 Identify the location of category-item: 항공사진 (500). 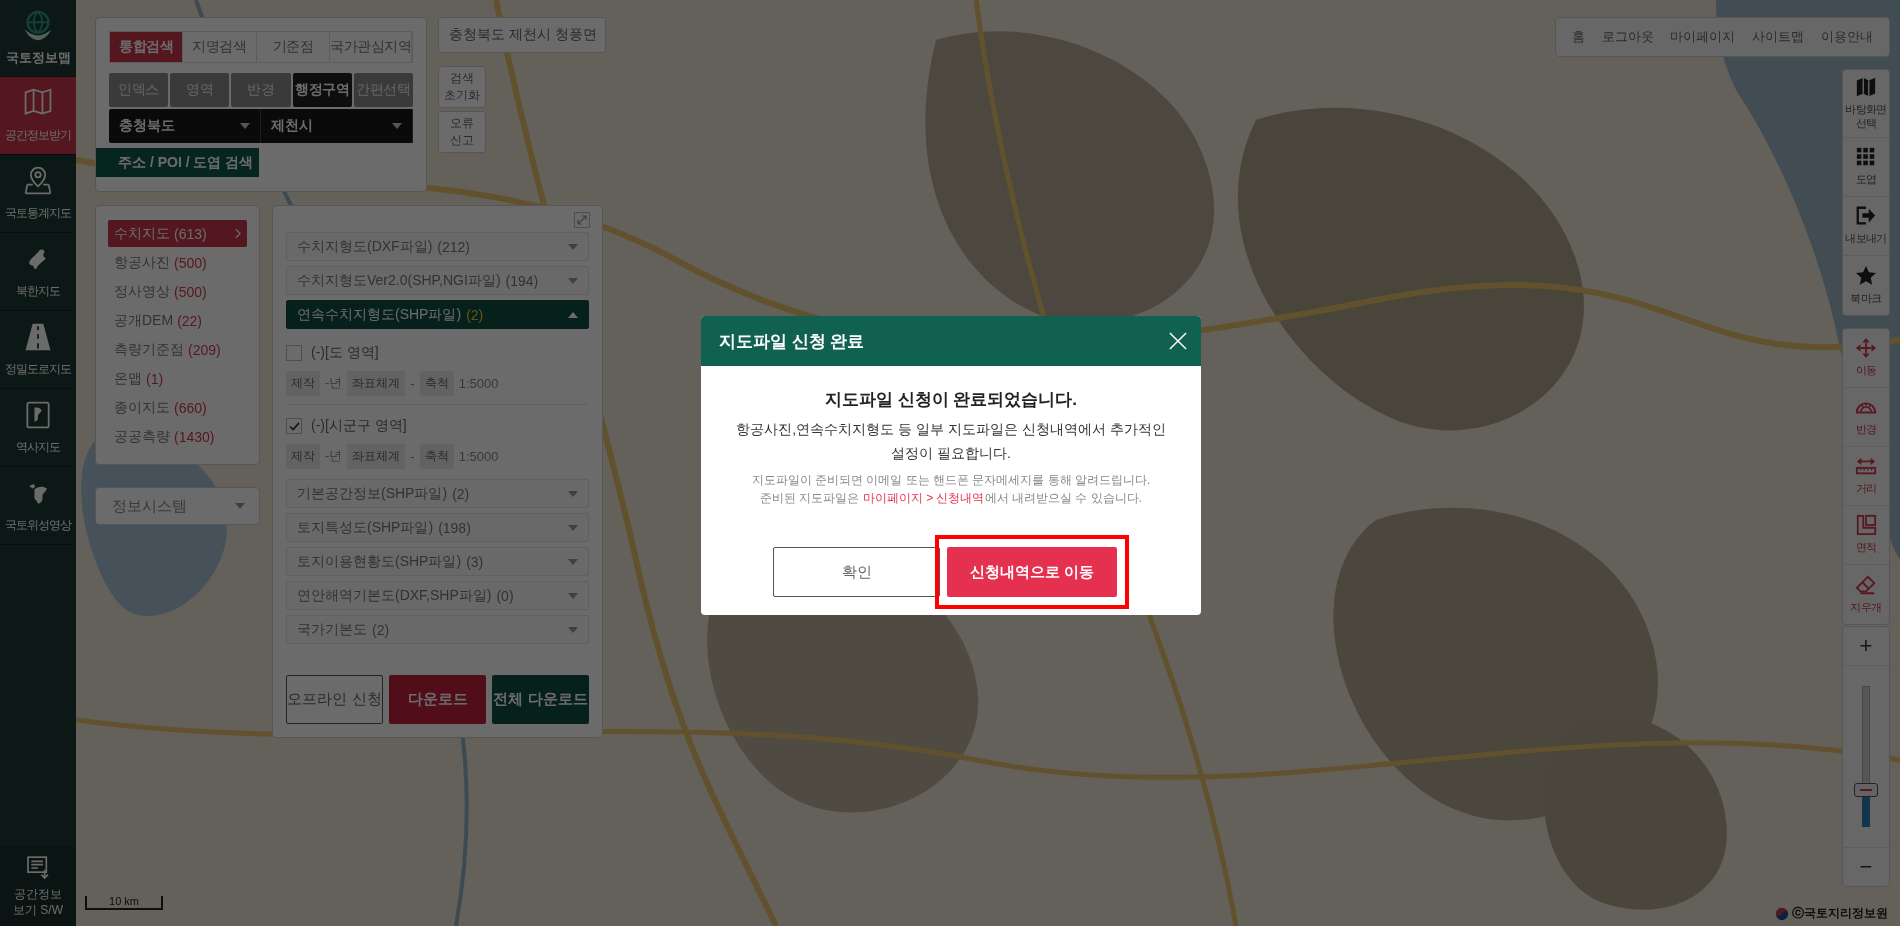
(177, 262).